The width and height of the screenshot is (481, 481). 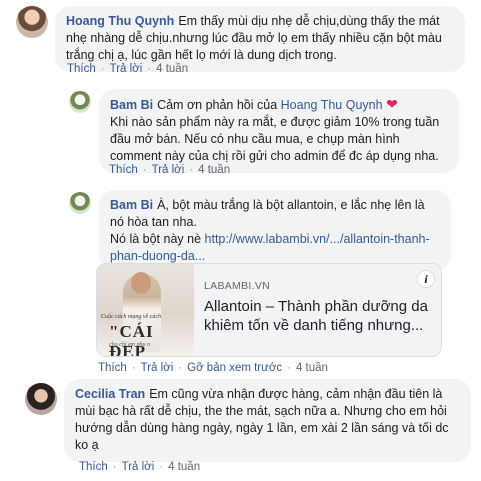 What do you see at coordinates (131, 339) in the screenshot?
I see `thumbnail-caption-big: "CÁI ĐẸP` at bounding box center [131, 339].